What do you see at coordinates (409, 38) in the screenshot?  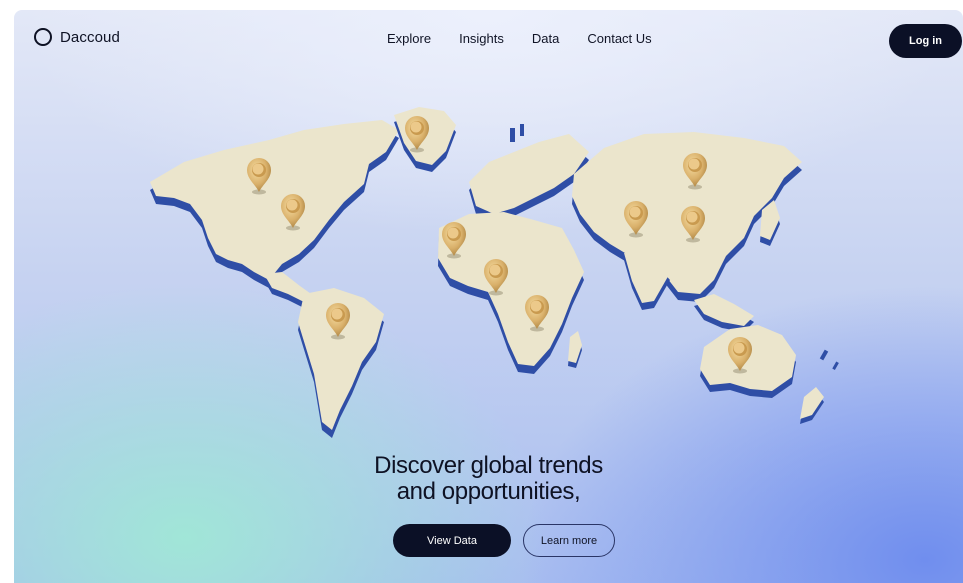 I see `nav-link-explore: Explore` at bounding box center [409, 38].